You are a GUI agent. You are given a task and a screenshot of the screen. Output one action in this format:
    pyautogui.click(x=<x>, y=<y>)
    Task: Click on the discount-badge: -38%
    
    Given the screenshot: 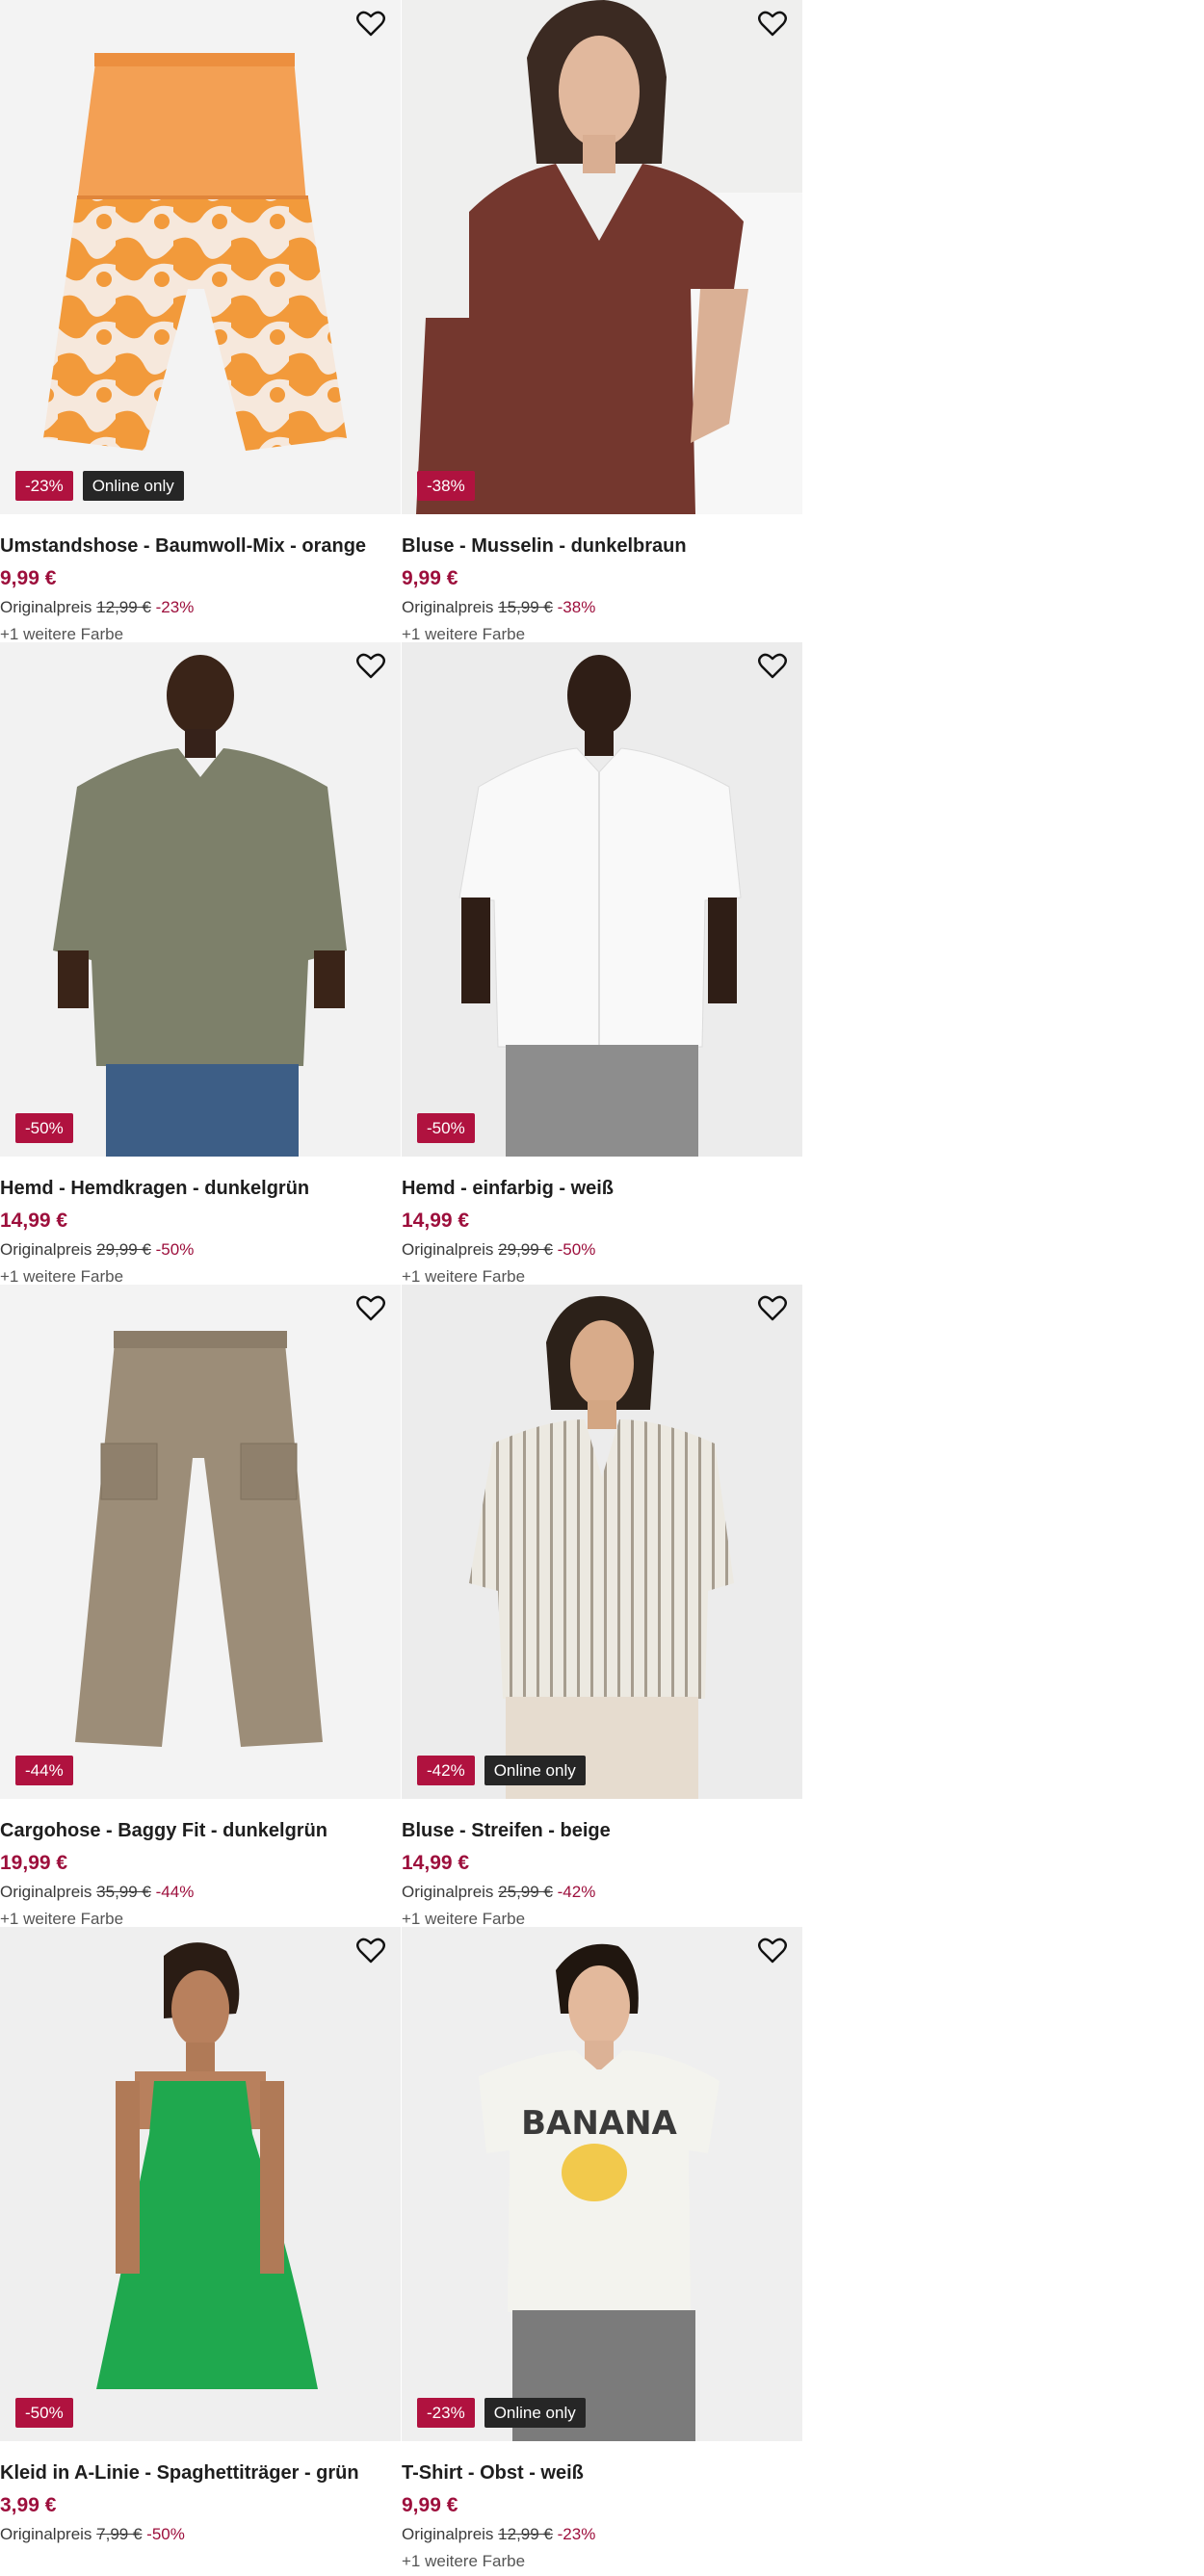 What is the action you would take?
    pyautogui.click(x=446, y=486)
    